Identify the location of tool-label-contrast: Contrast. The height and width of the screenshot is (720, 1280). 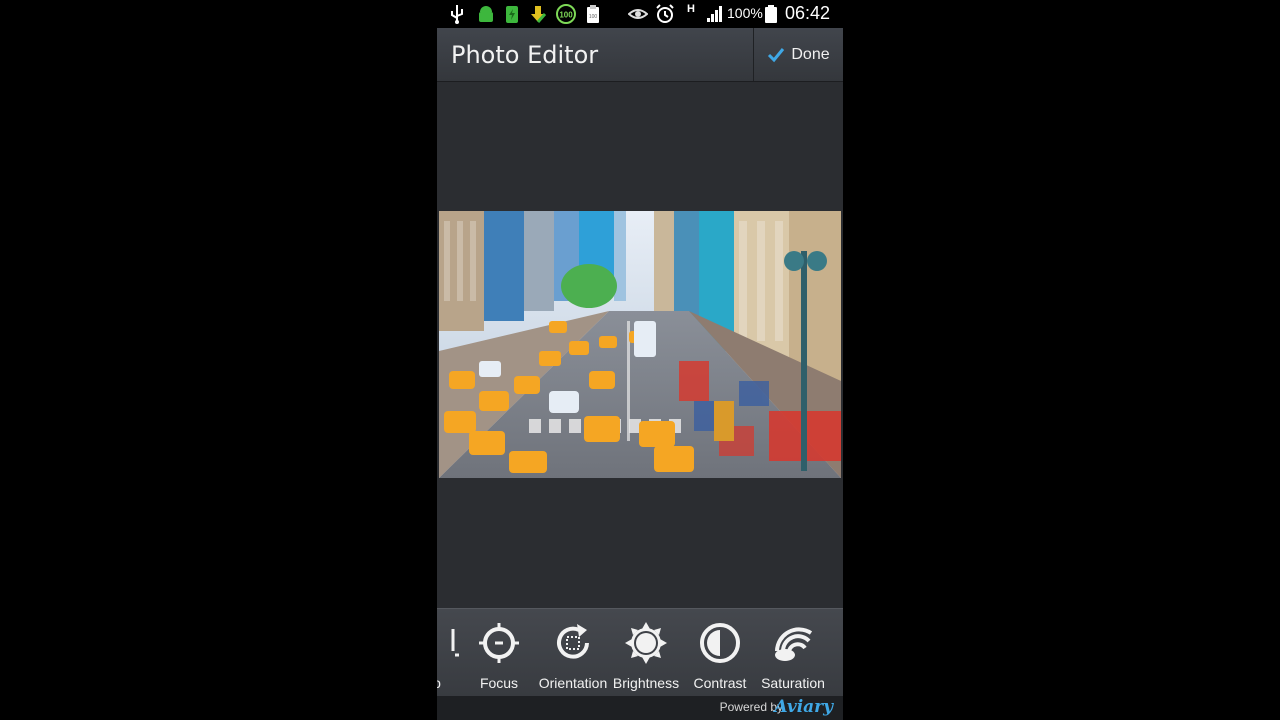
(720, 683).